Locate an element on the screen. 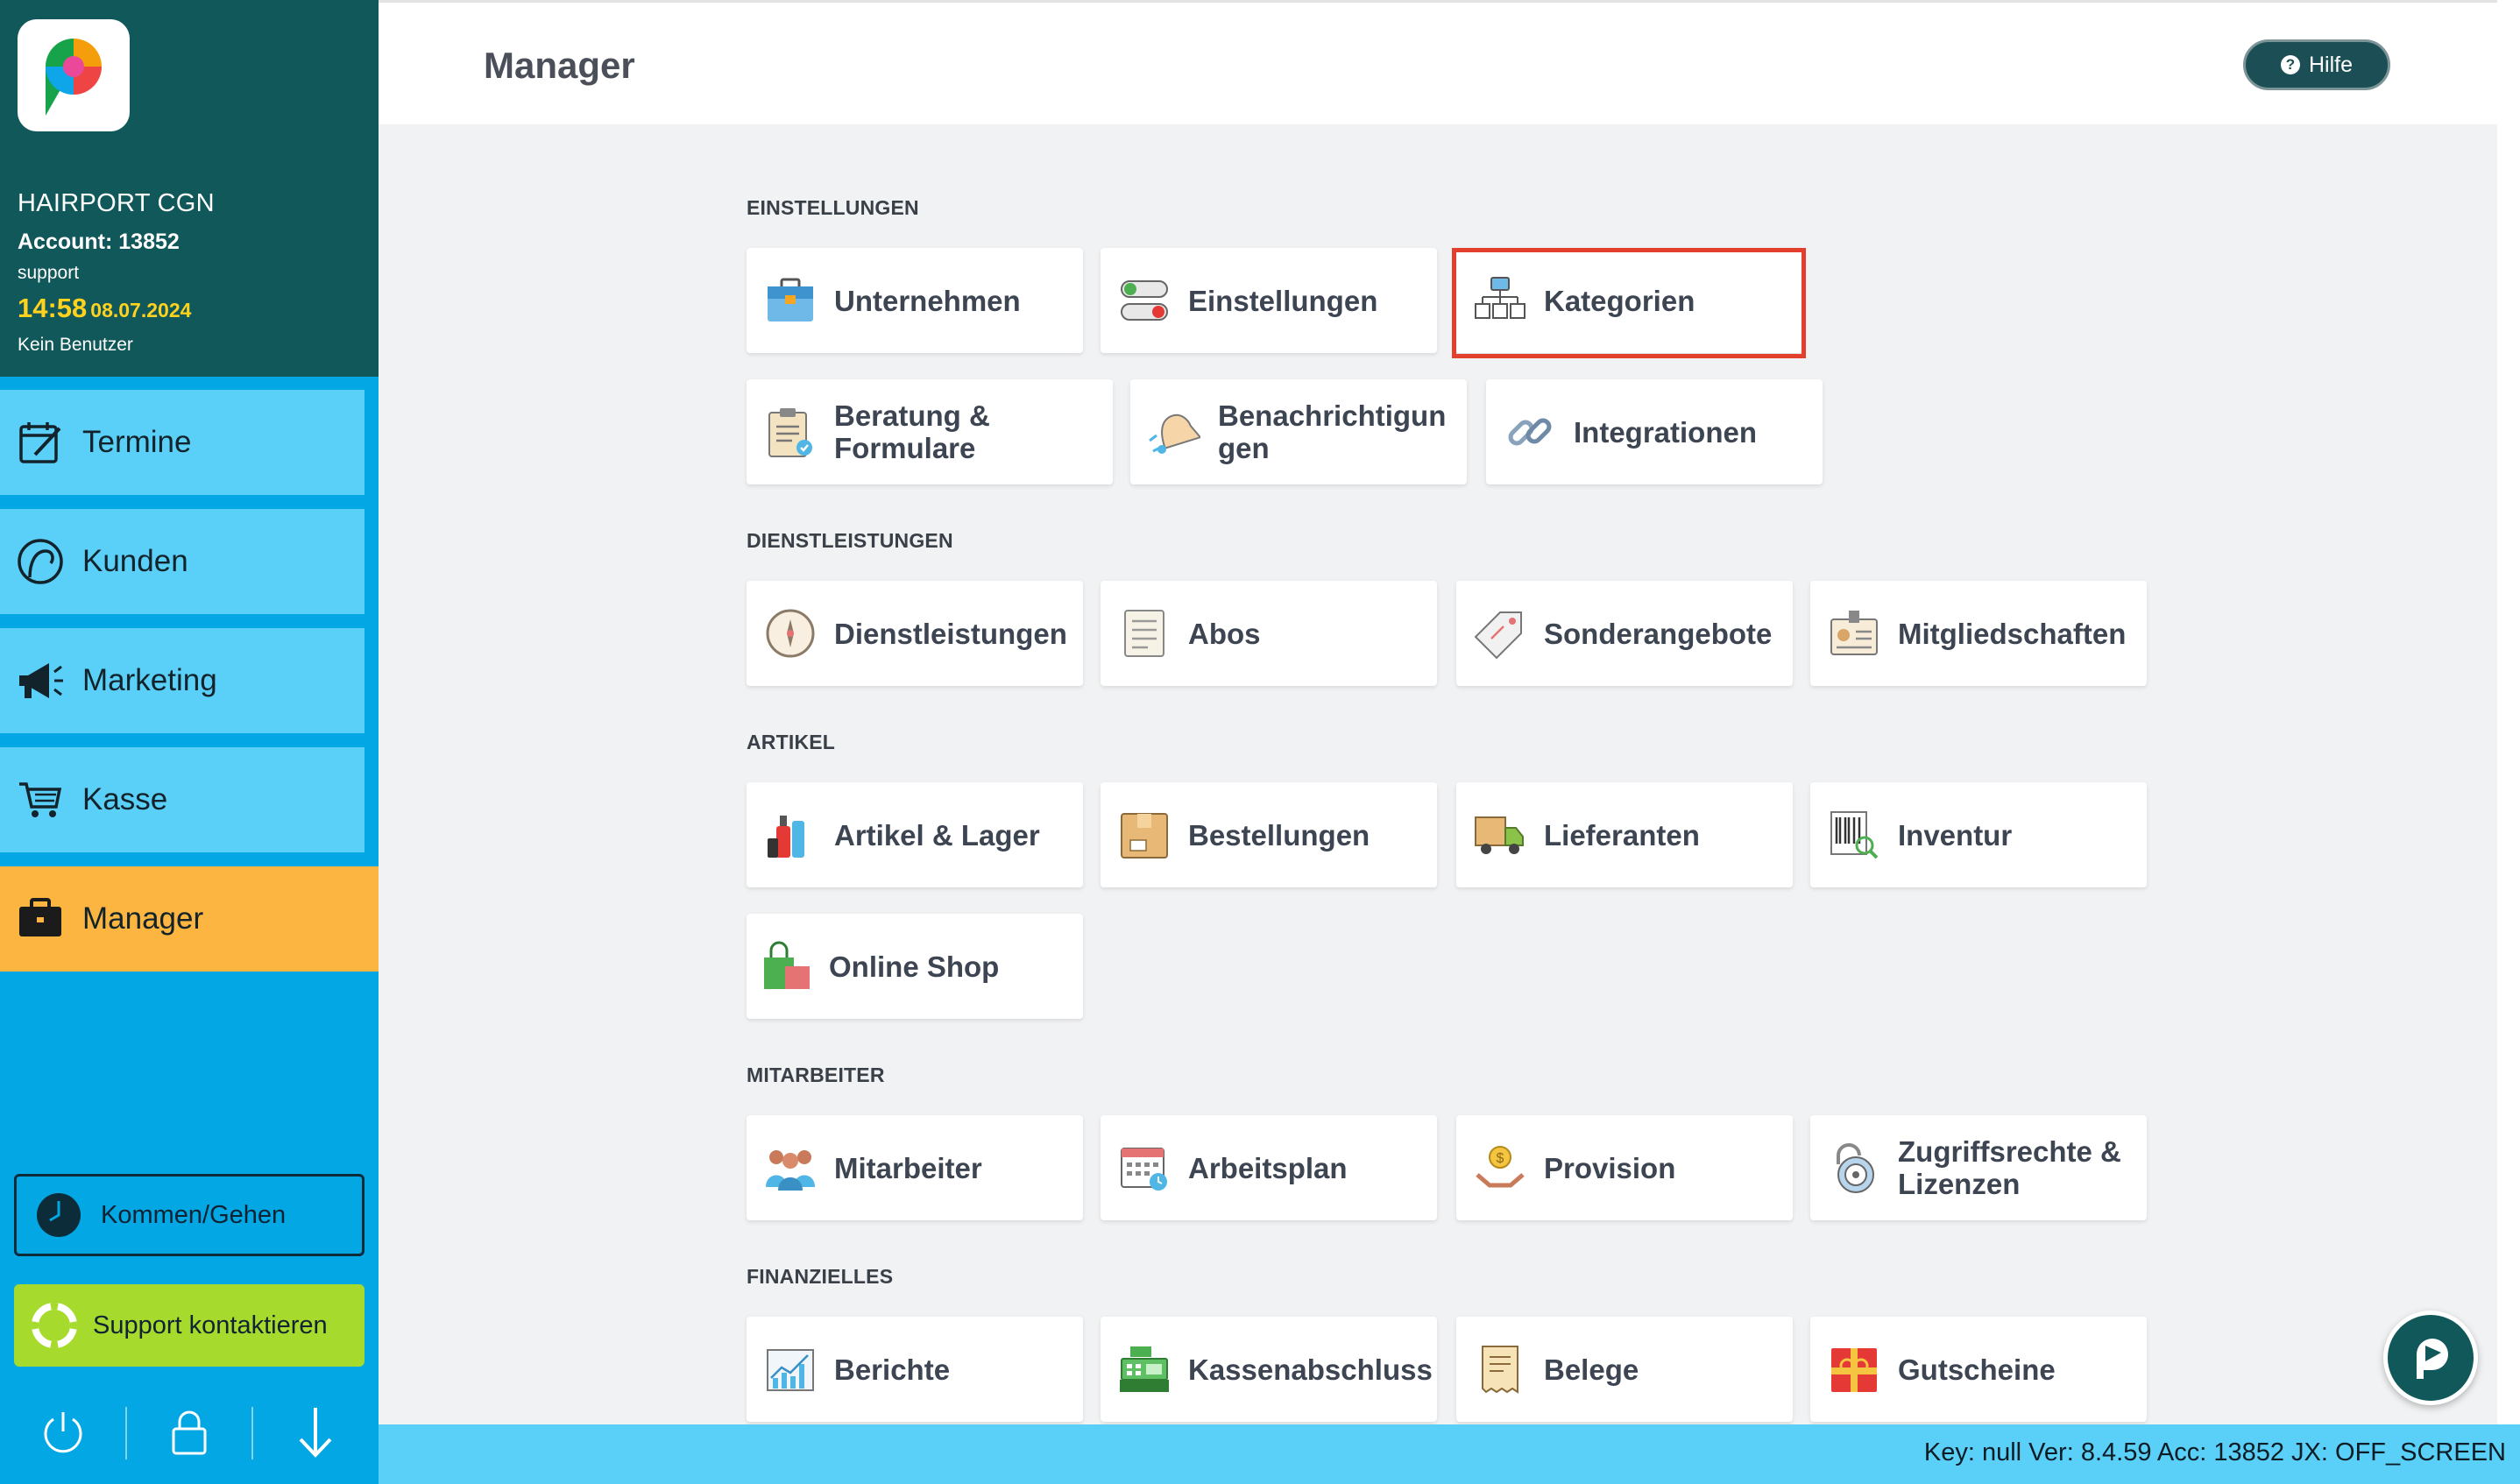 The width and height of the screenshot is (2520, 1484). megaphone-icon is located at coordinates (40, 680).